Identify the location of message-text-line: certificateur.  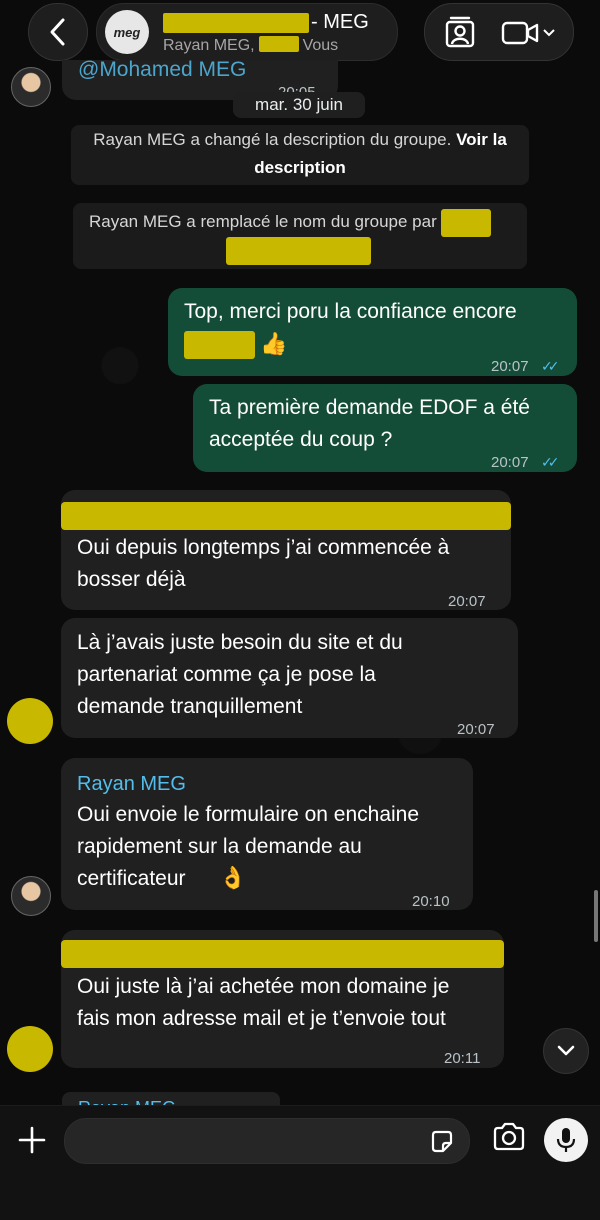
(131, 878).